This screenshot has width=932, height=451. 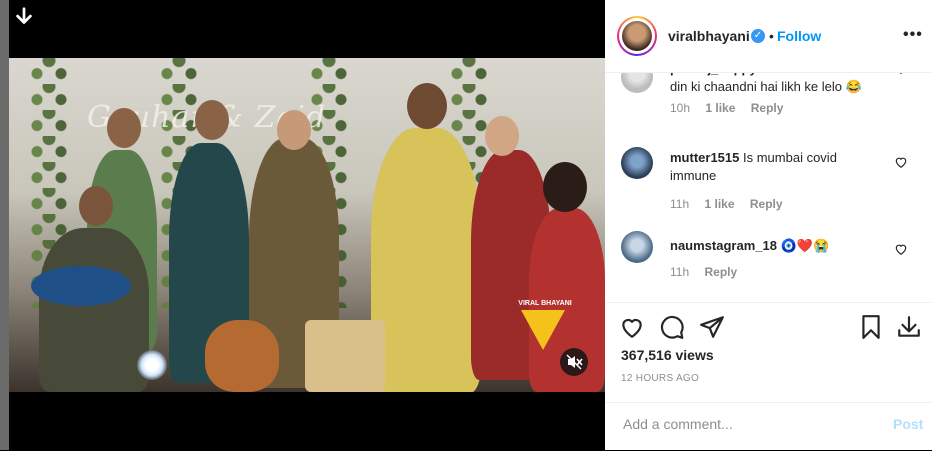 I want to click on comment-composer: Post, so click(x=768, y=426).